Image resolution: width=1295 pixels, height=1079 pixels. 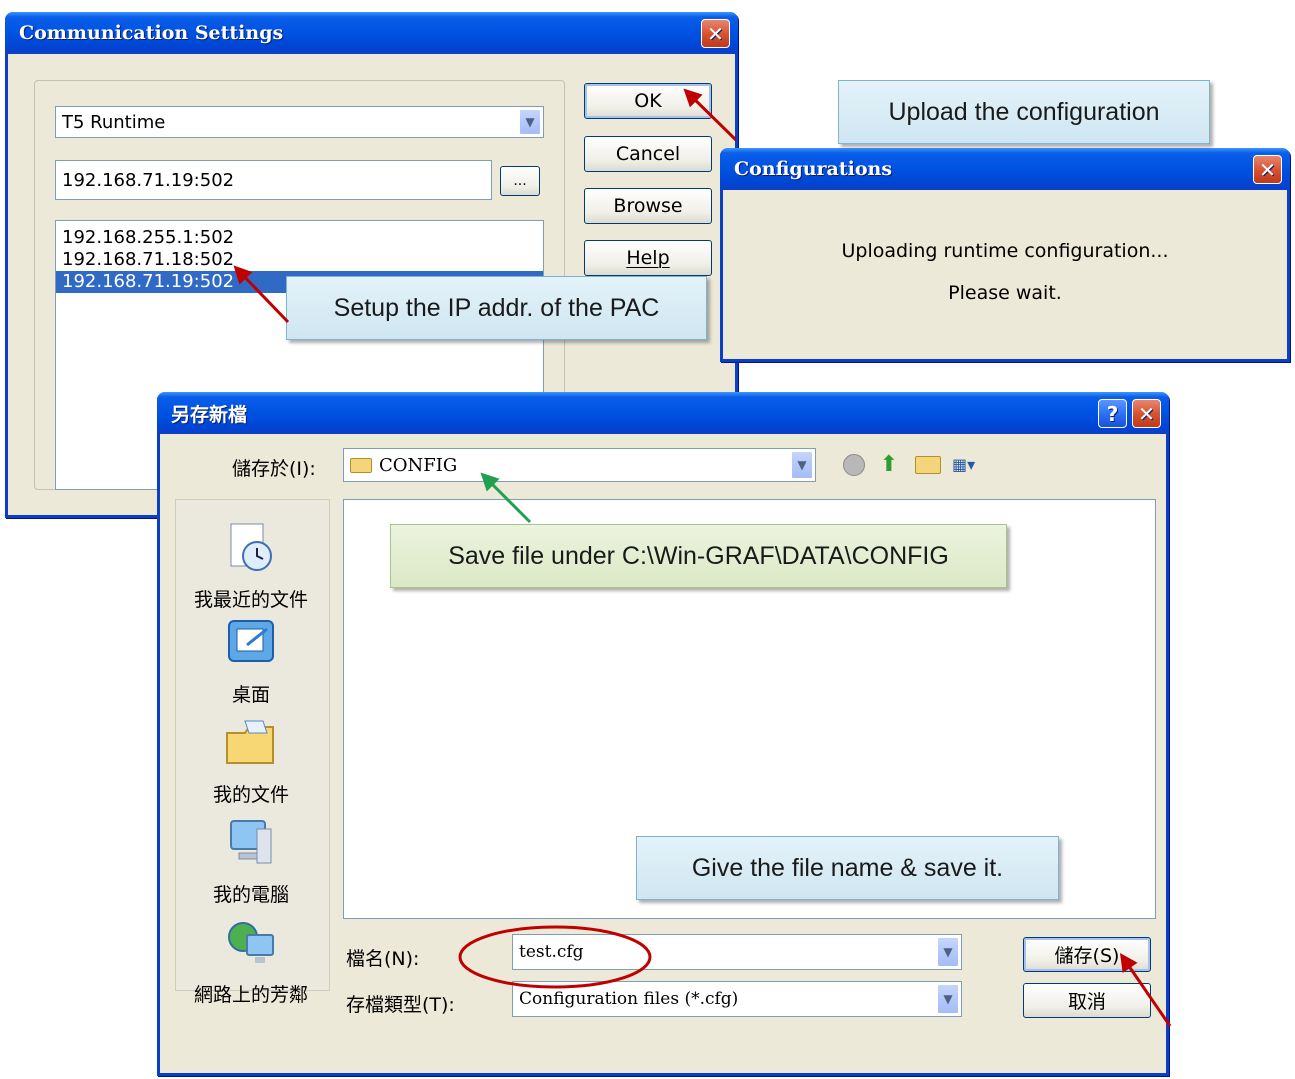 What do you see at coordinates (970, 465) in the screenshot?
I see `view-menu-icon: ▦▾` at bounding box center [970, 465].